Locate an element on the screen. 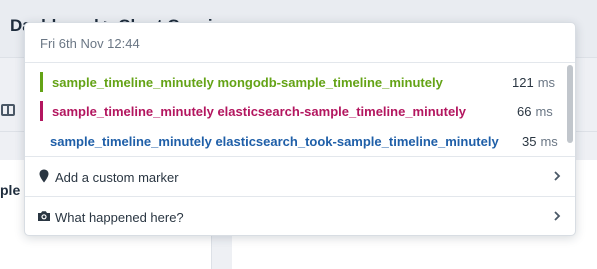 The image size is (597, 269). series-value-number: 35 is located at coordinates (529, 141).